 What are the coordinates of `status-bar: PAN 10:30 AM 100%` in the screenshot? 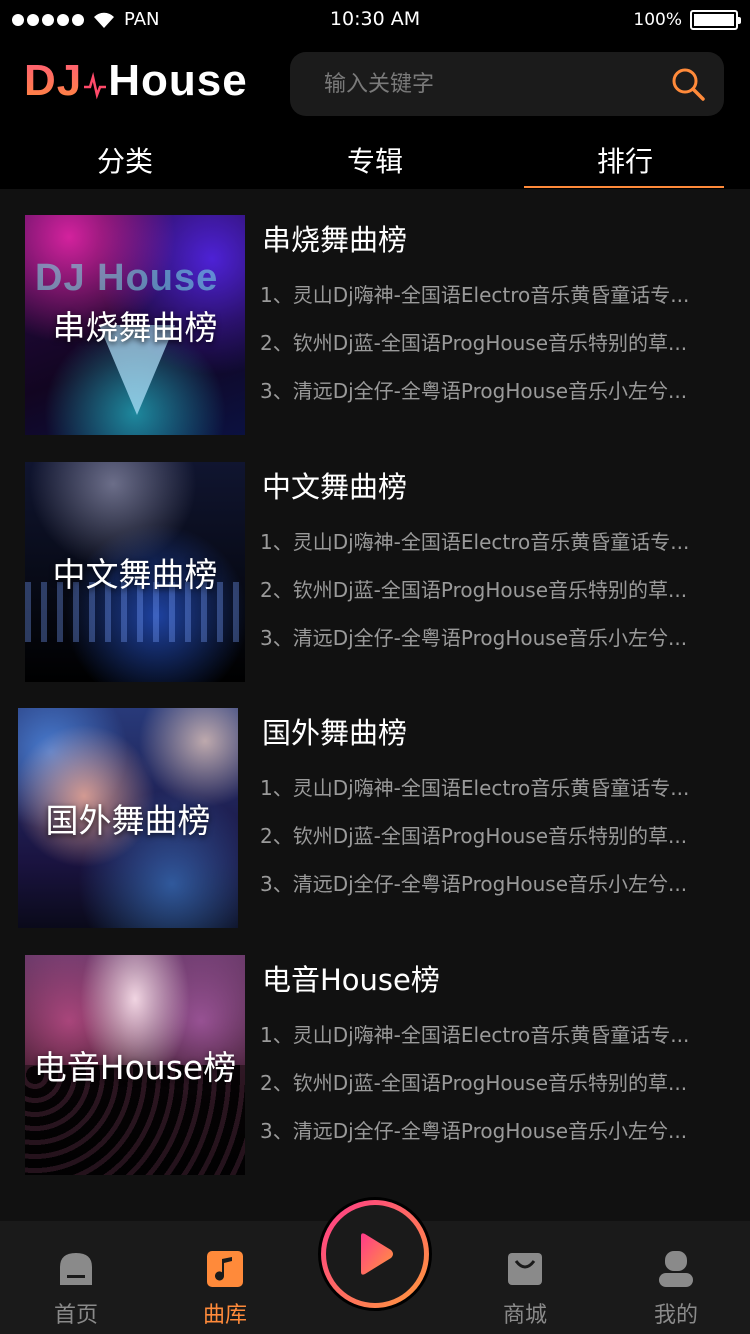 It's located at (375, 20).